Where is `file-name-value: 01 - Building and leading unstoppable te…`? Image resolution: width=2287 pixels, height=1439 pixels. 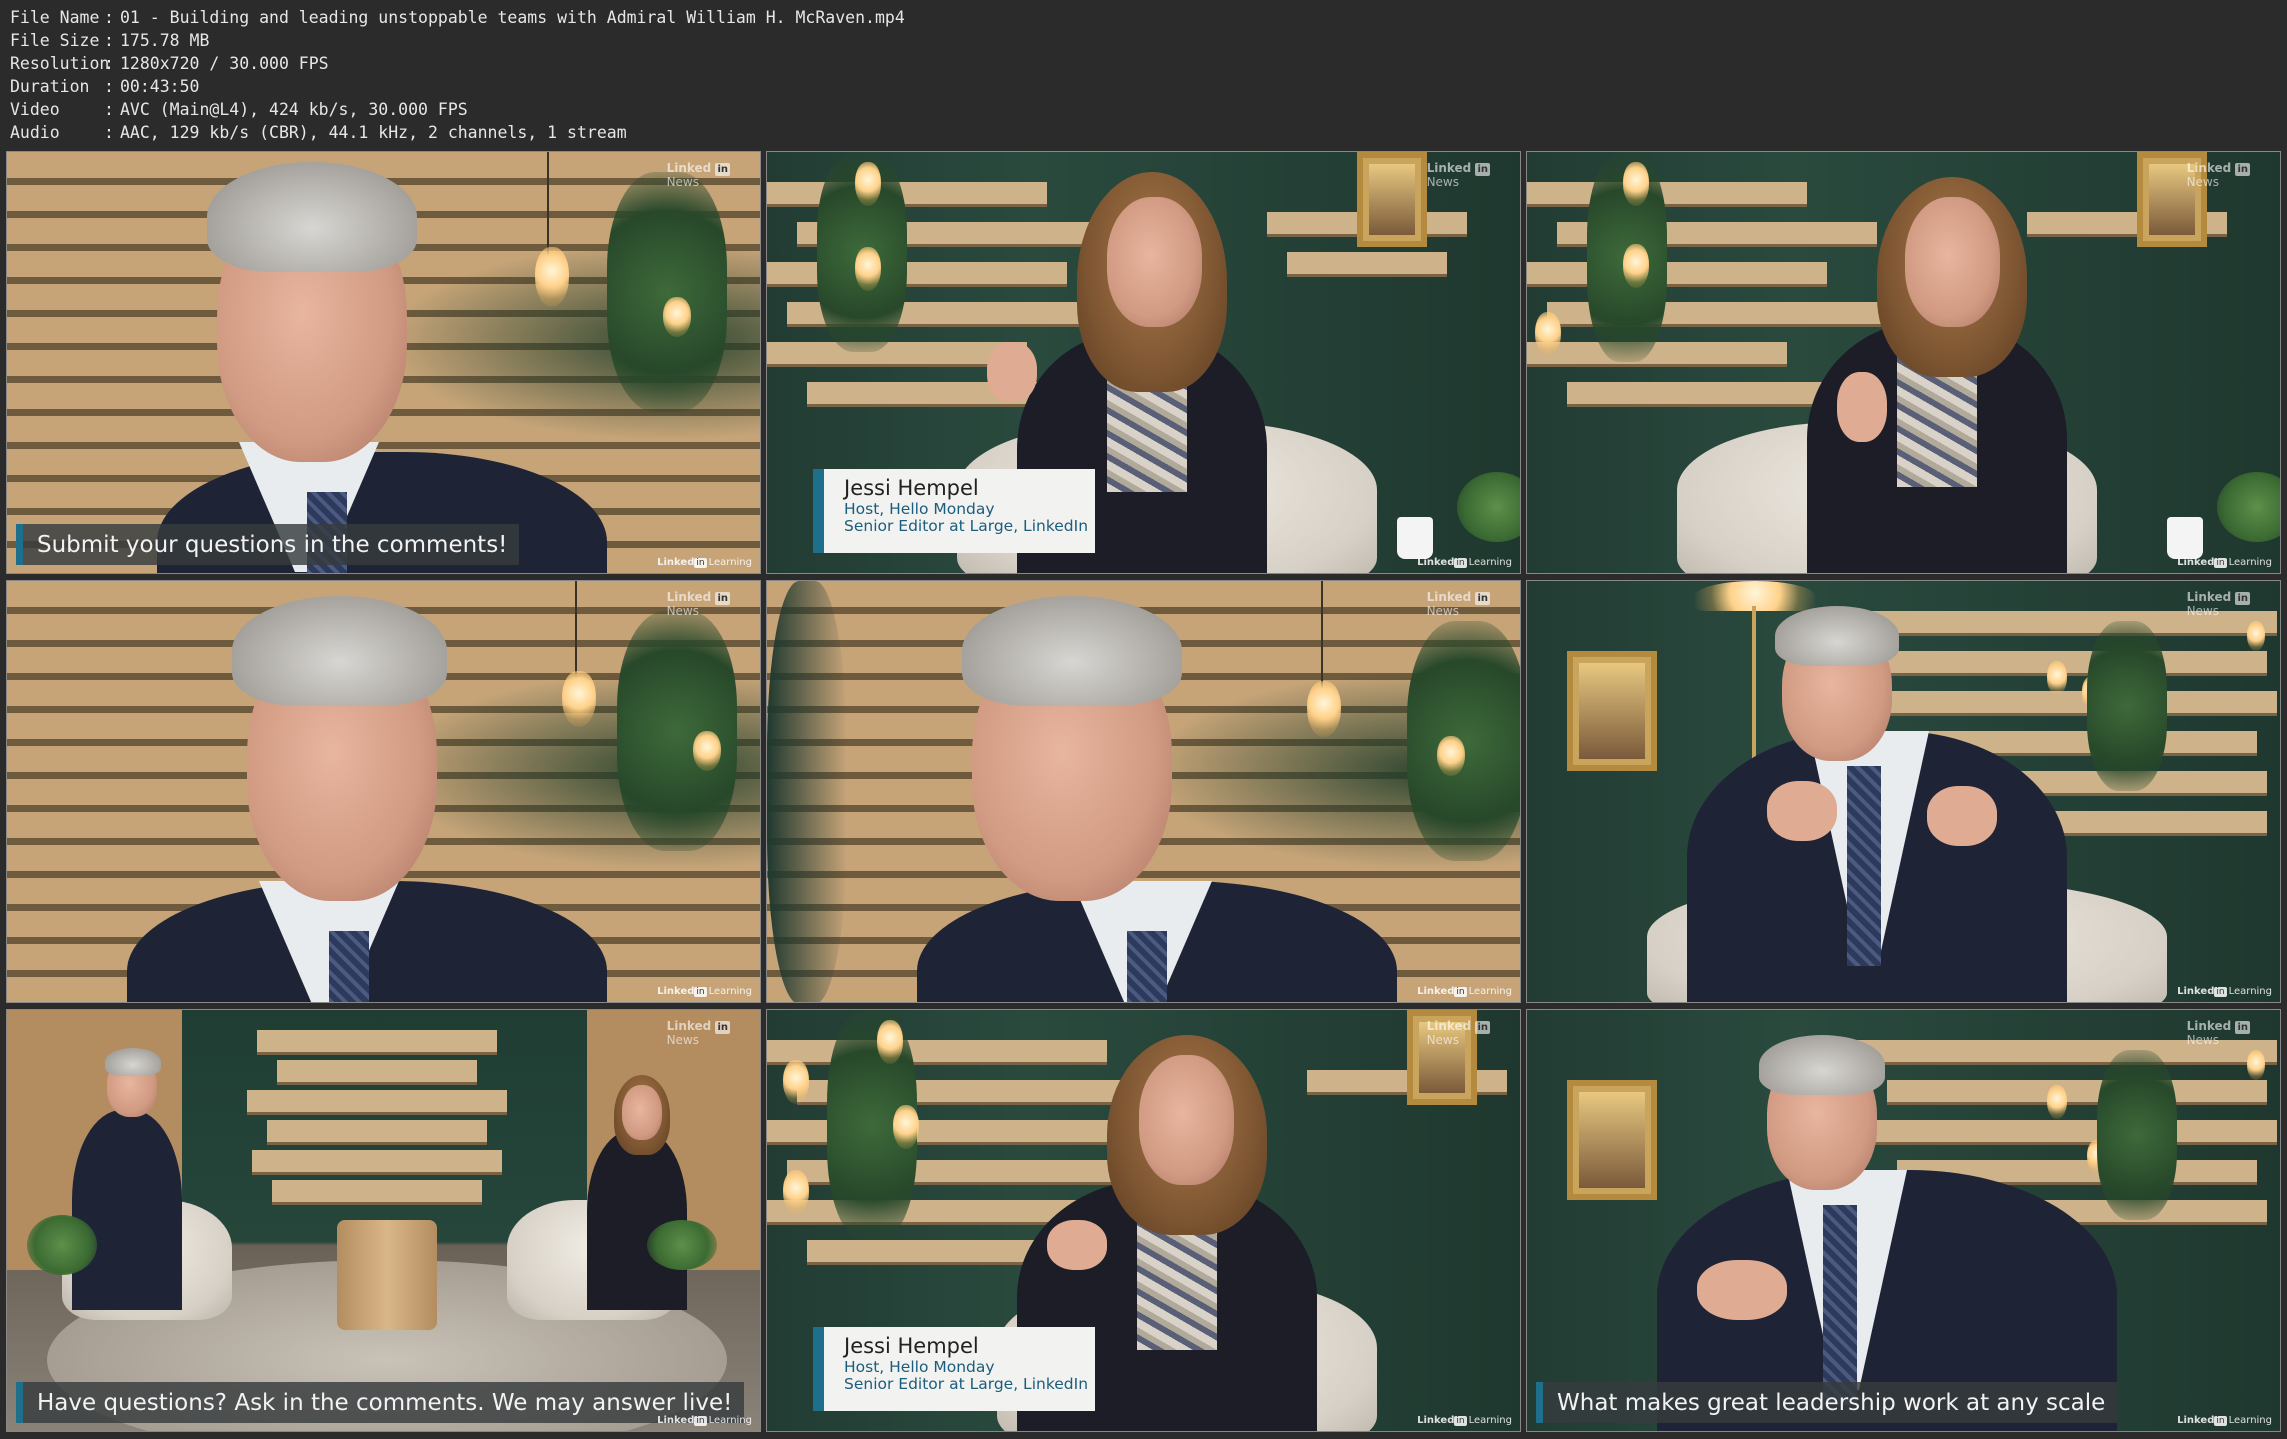 file-name-value: 01 - Building and leading unstoppable te… is located at coordinates (512, 17).